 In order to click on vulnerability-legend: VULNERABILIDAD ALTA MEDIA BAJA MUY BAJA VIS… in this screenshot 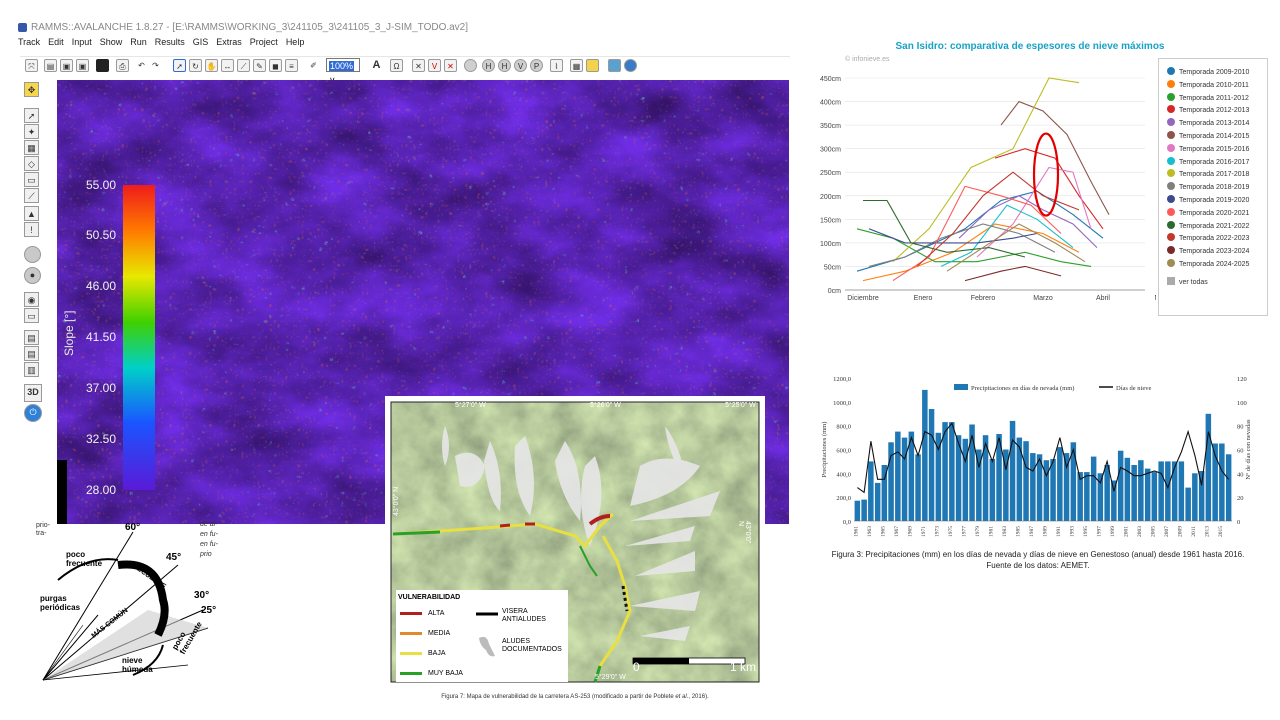, I will do `click(482, 636)`.